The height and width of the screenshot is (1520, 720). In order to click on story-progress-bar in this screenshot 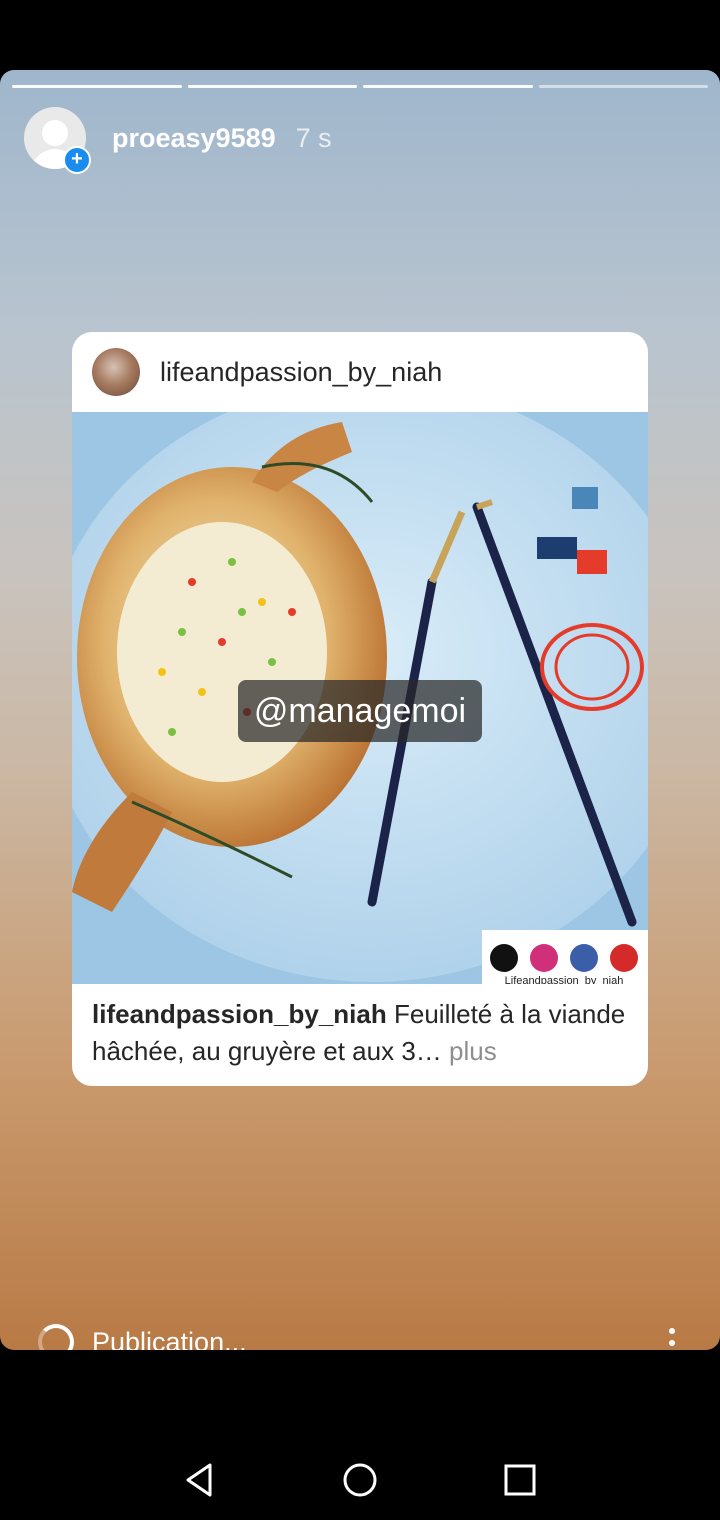, I will do `click(360, 86)`.